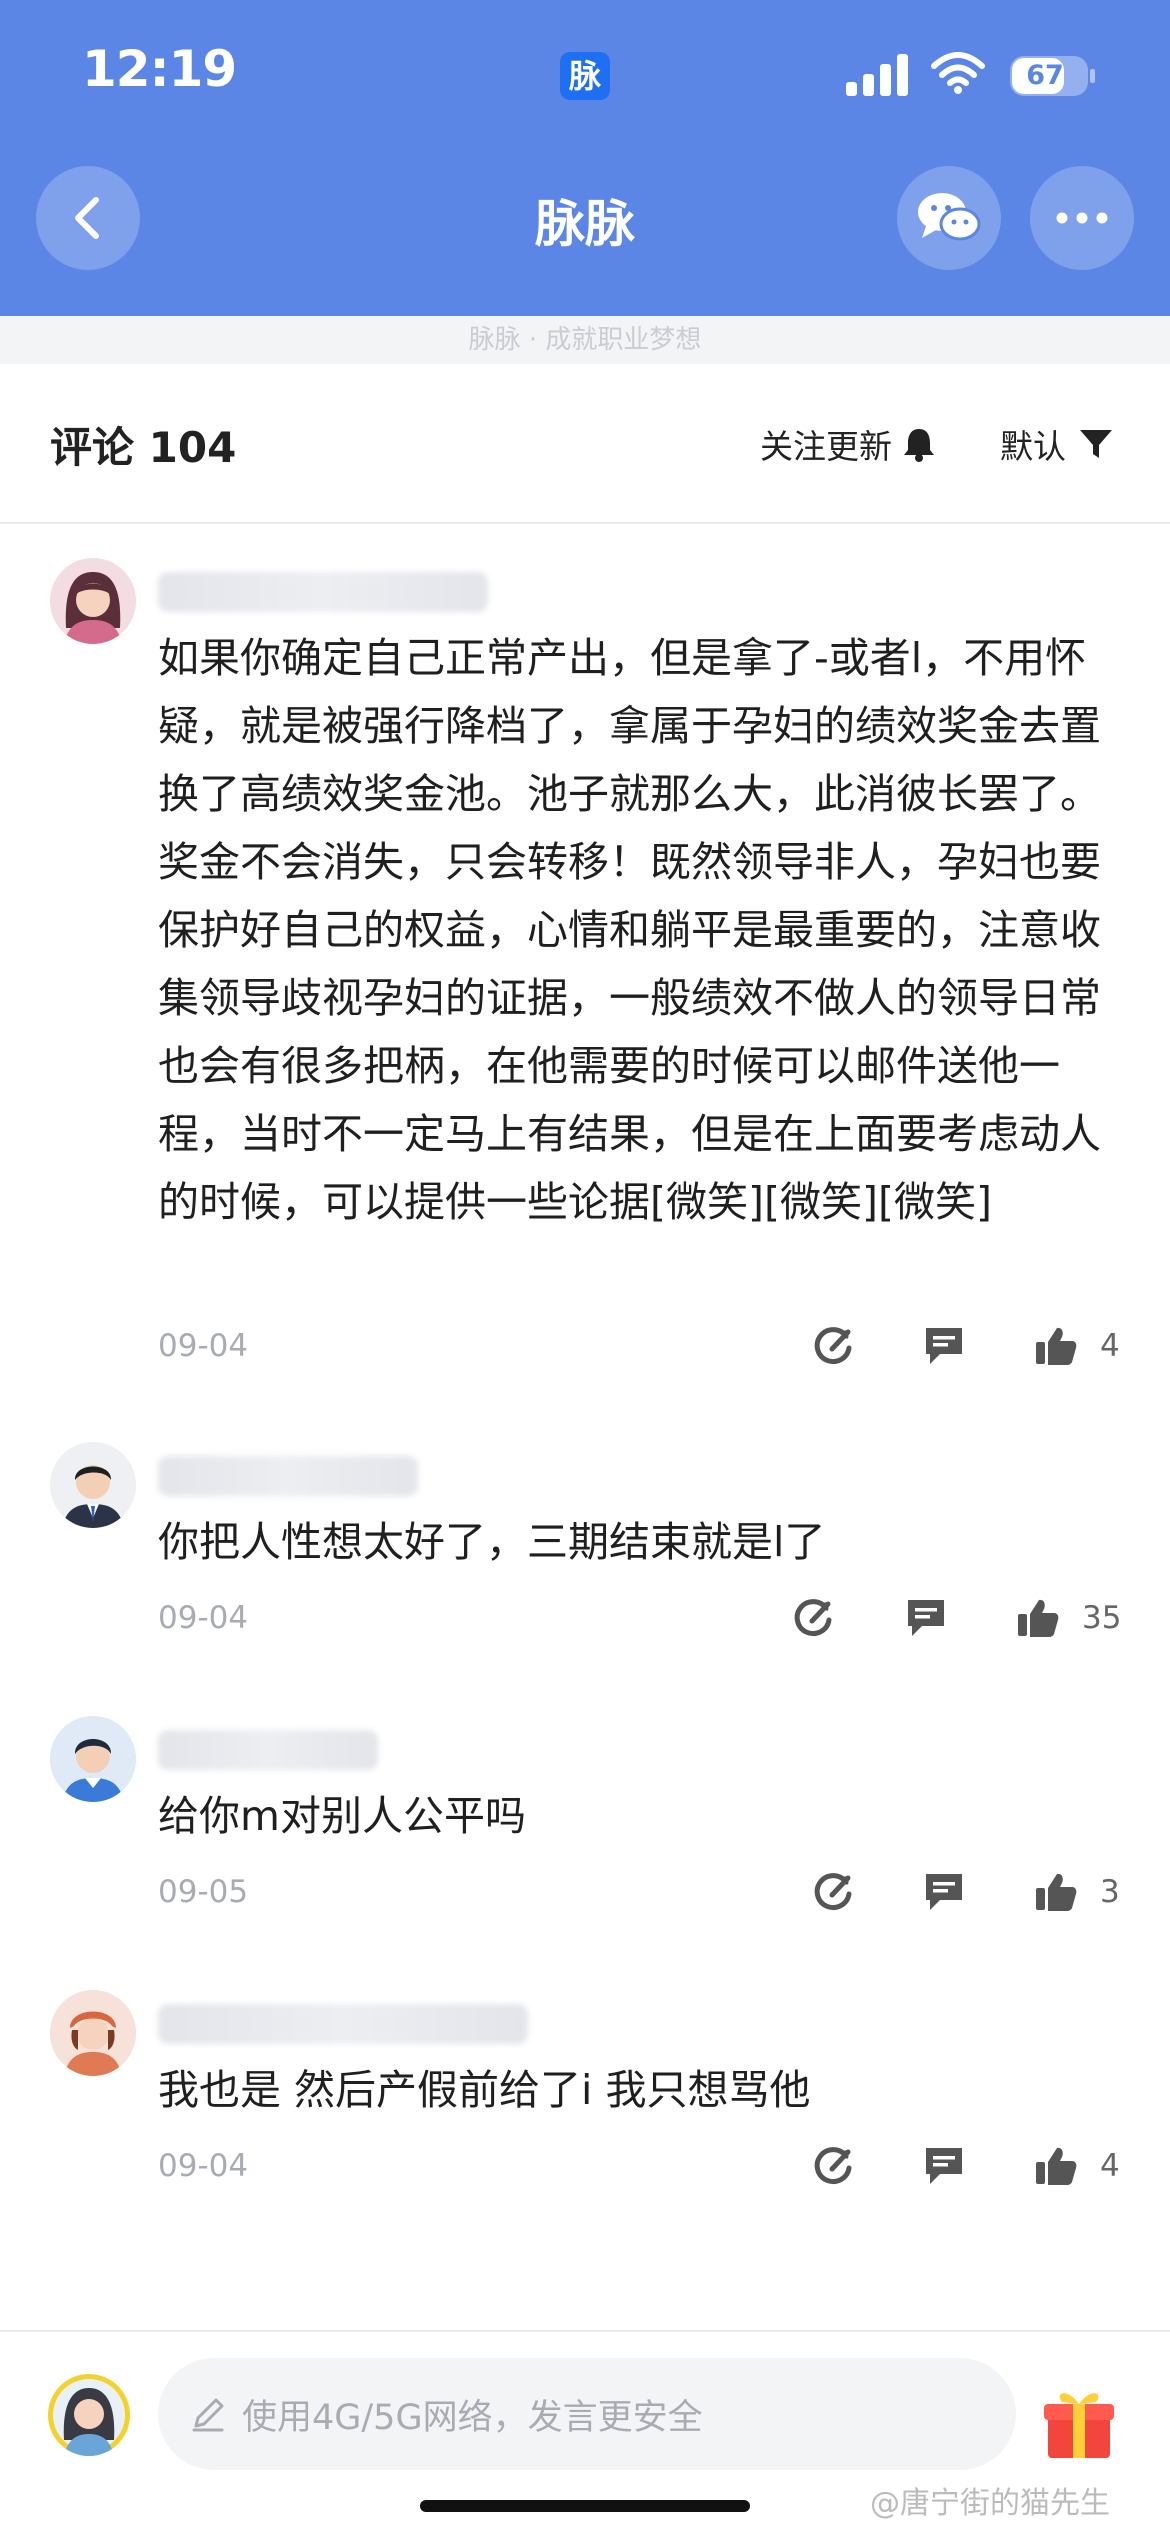  I want to click on battery-level: 67, so click(1045, 75).